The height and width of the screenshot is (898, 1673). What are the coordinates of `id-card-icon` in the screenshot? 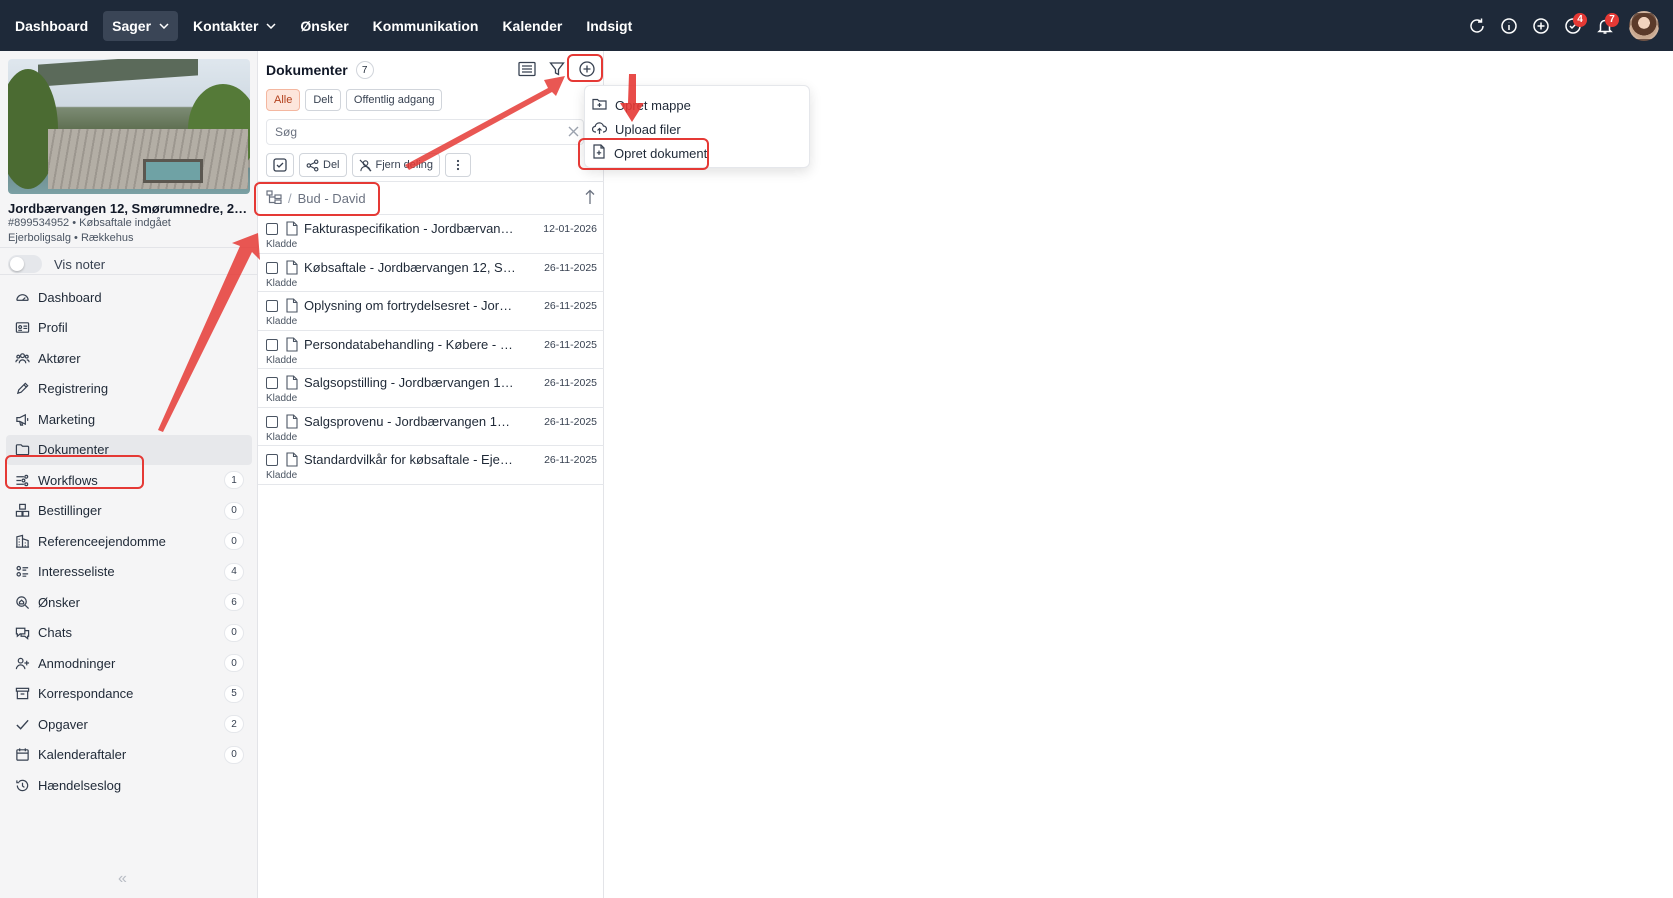 It's located at (22, 328).